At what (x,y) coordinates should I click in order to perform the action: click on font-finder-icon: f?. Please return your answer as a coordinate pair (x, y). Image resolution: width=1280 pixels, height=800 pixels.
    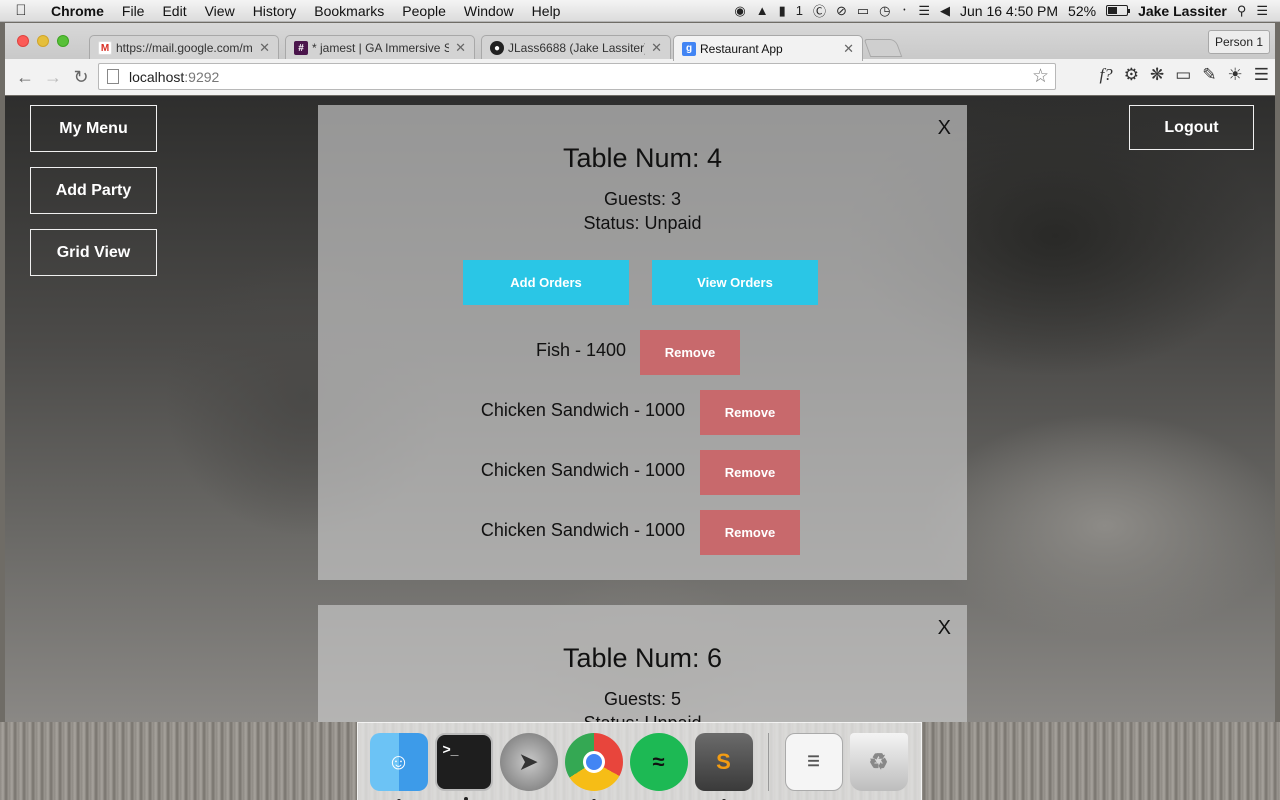
    Looking at the image, I should click on (1105, 75).